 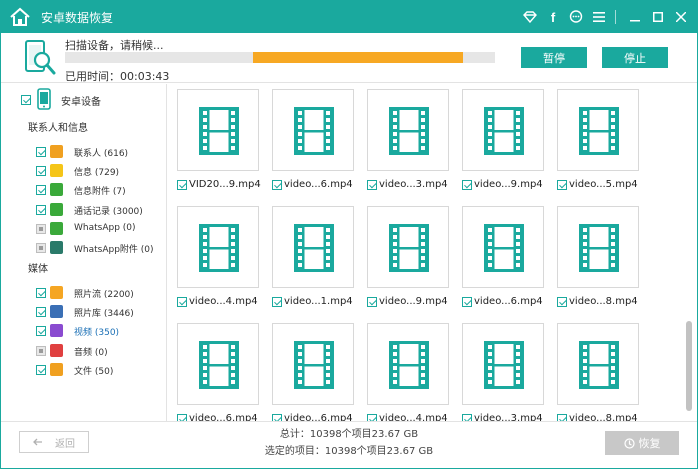 What do you see at coordinates (635, 17) in the screenshot?
I see `minimize-icon` at bounding box center [635, 17].